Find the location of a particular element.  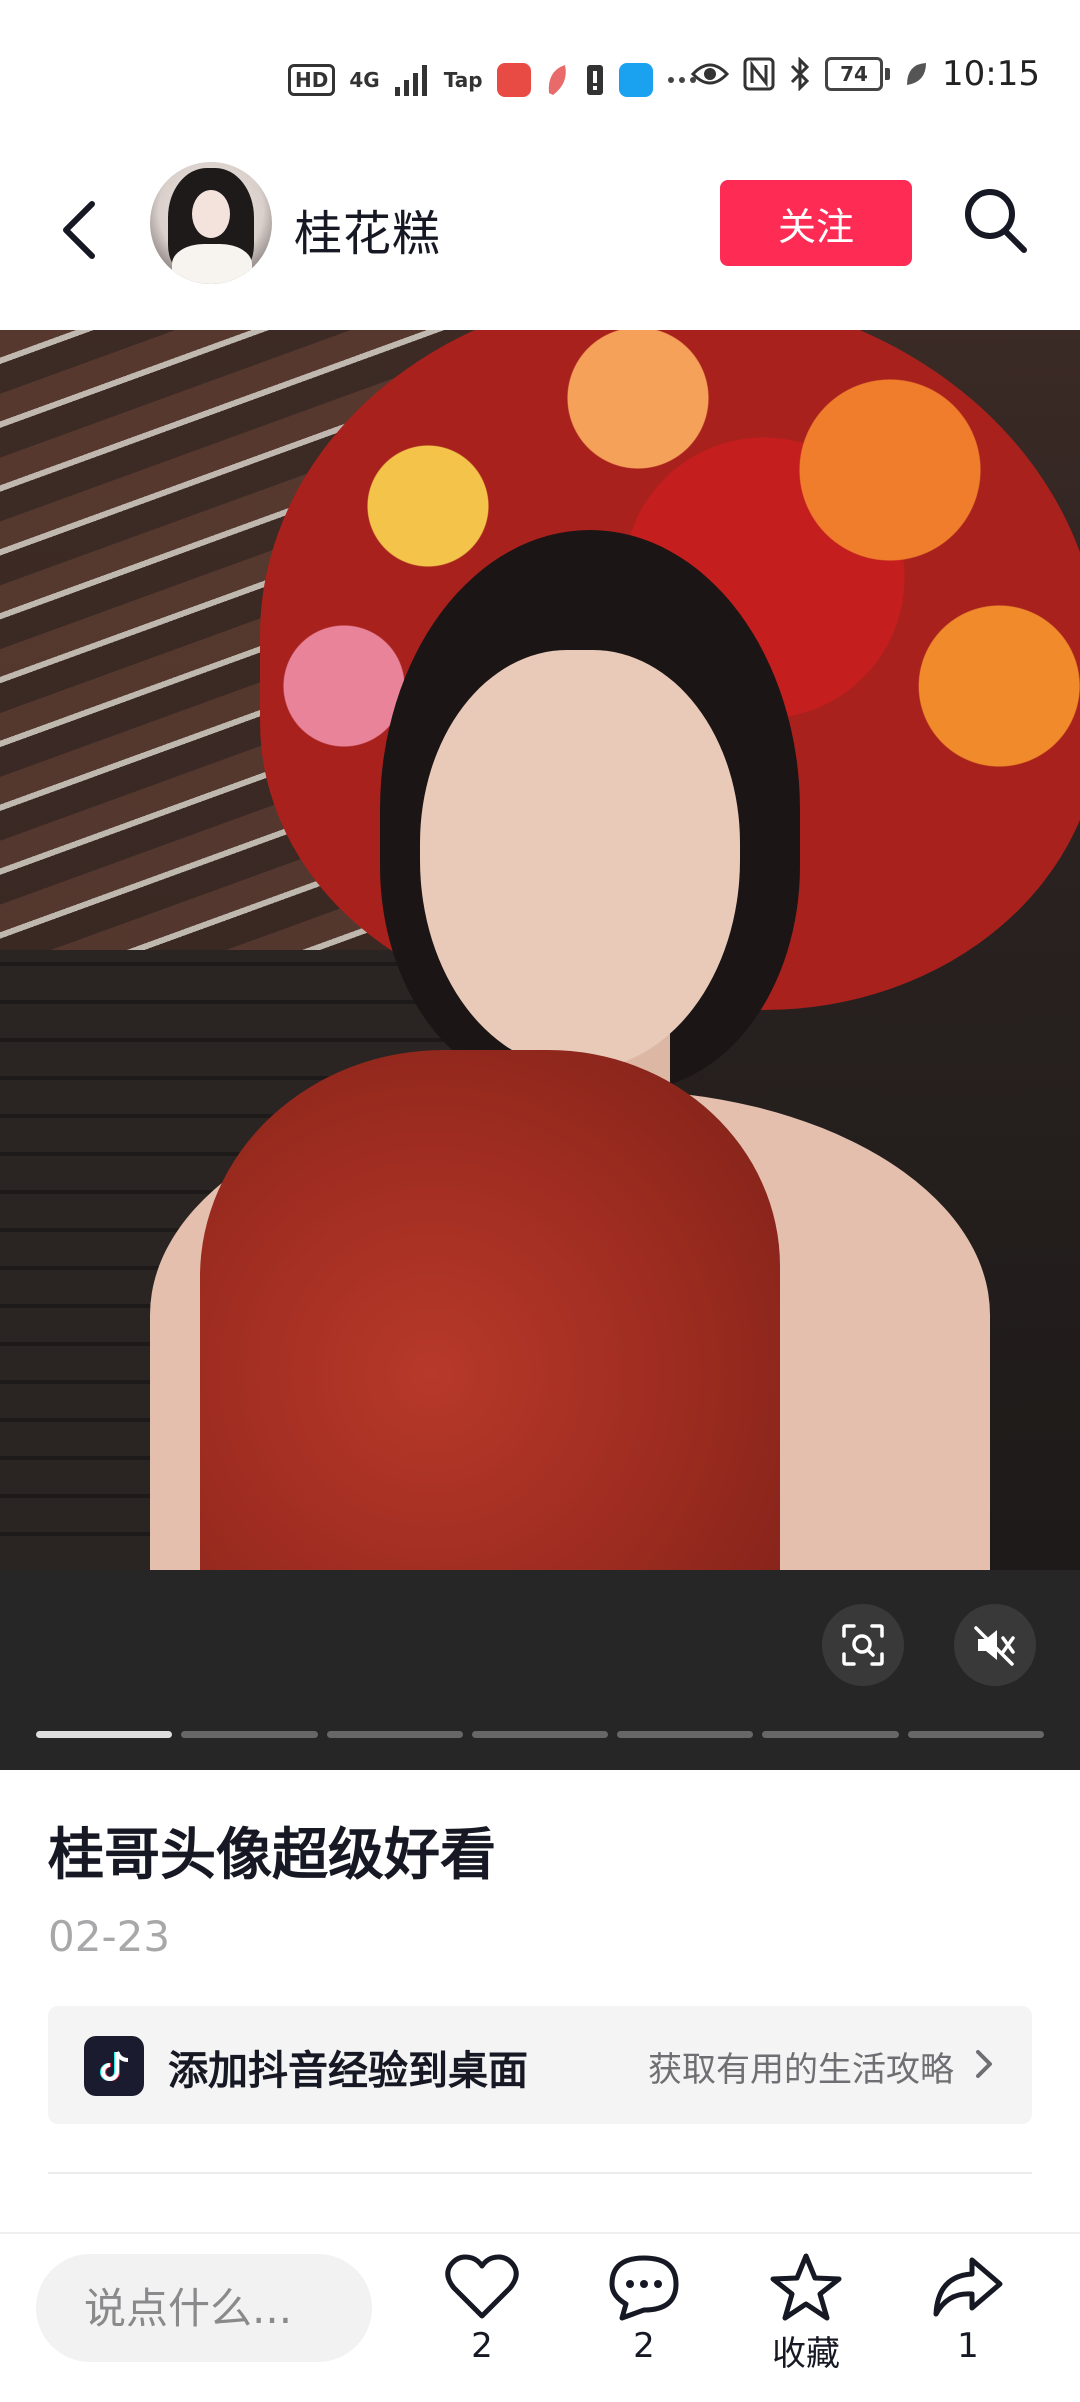

share-icon is located at coordinates (968, 2287).